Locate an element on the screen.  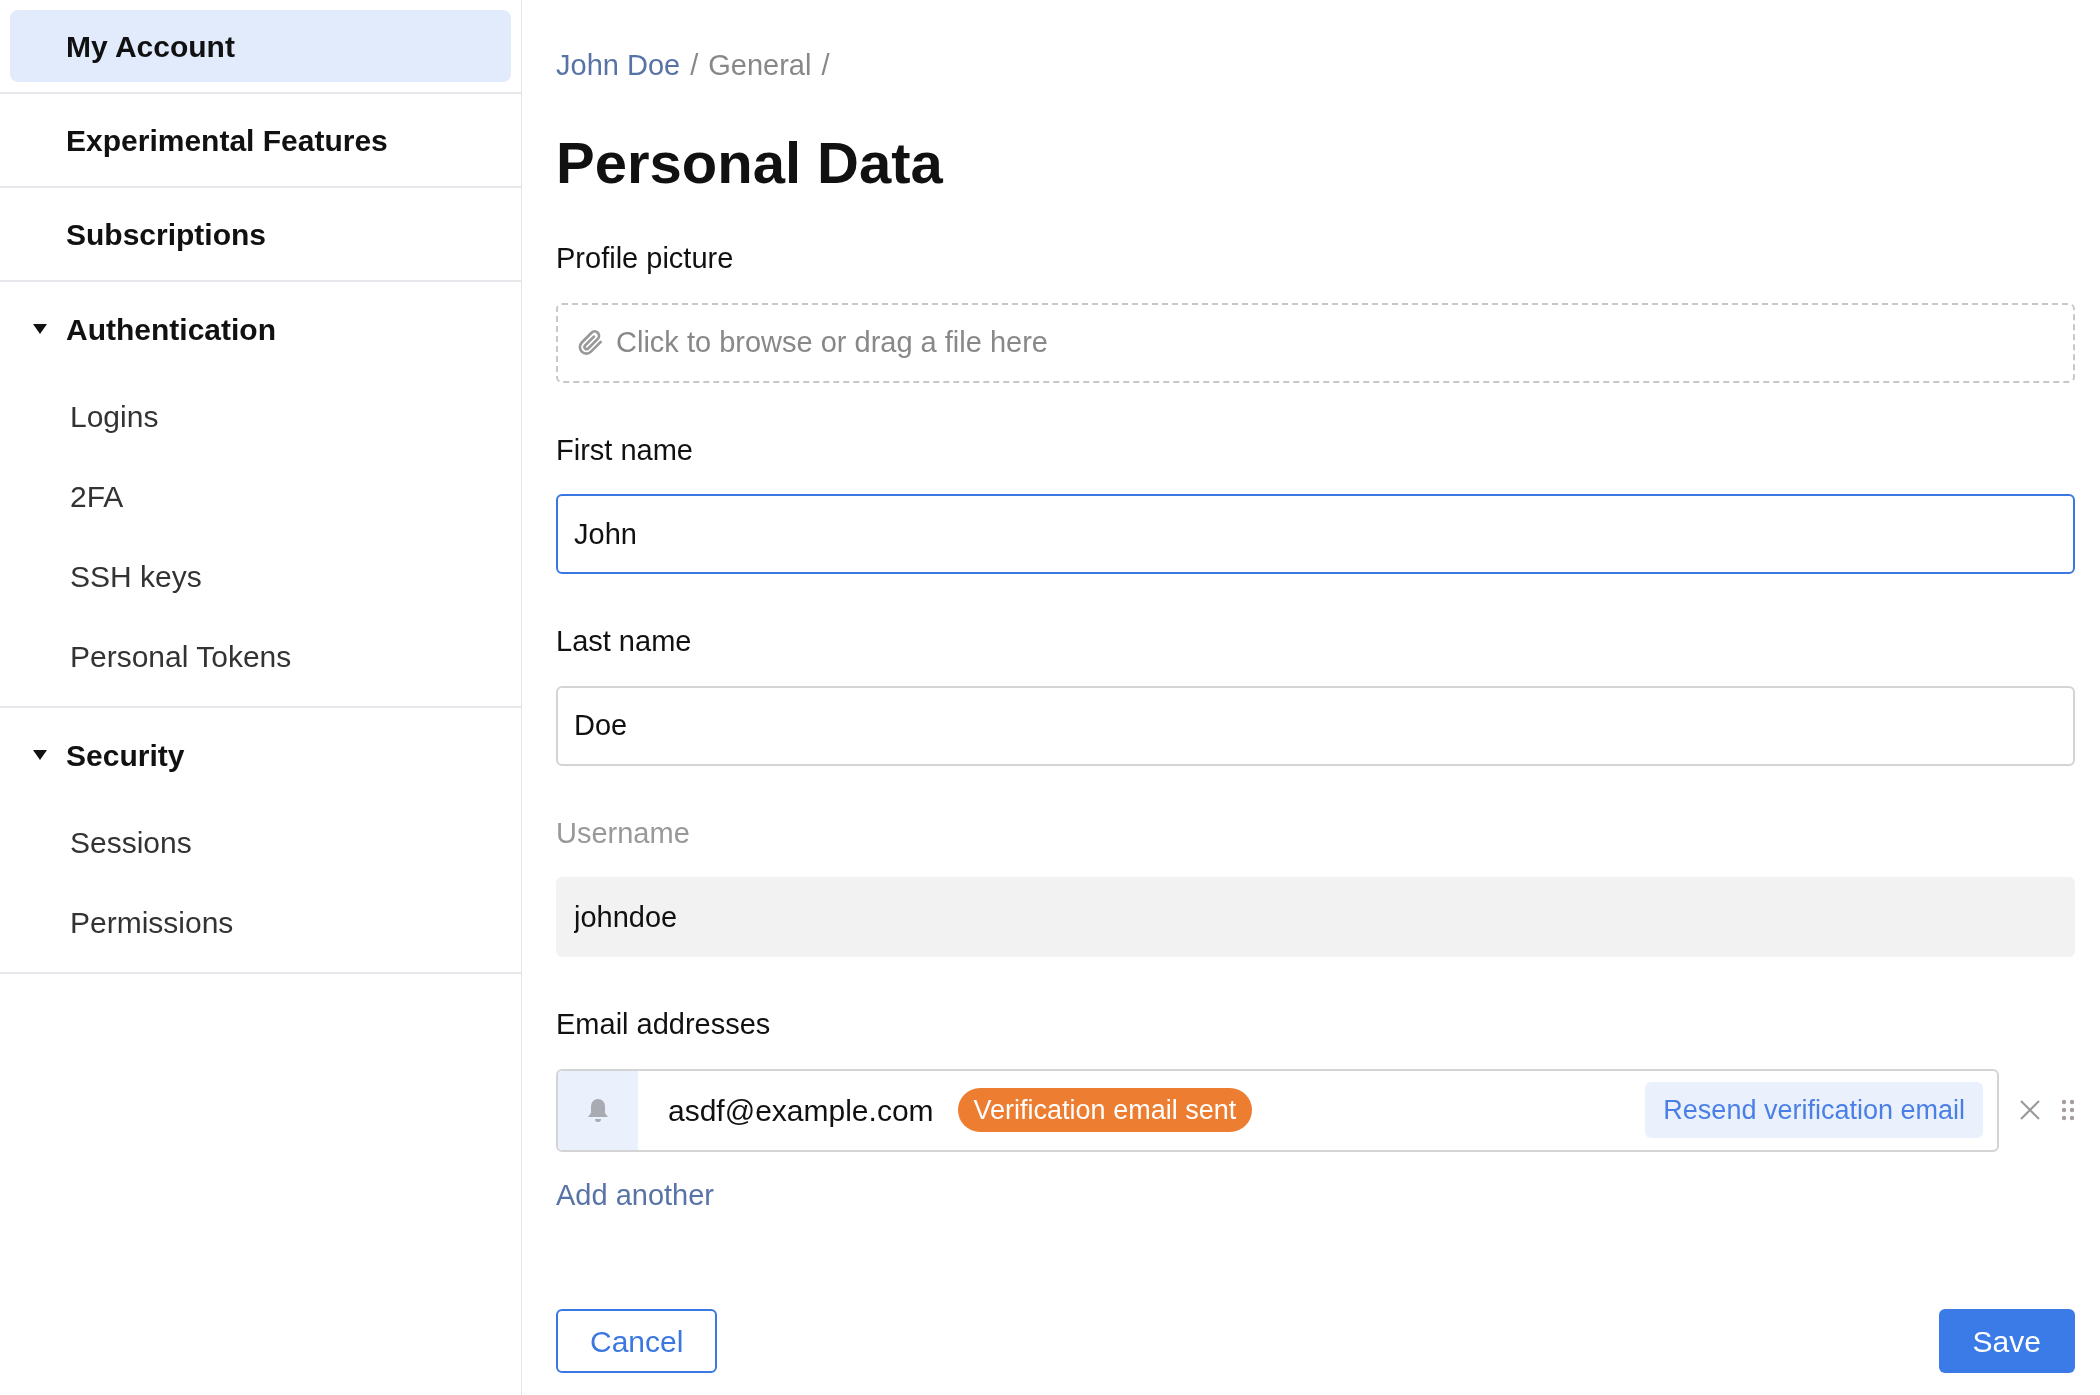
field-label: Last name is located at coordinates (624, 642).